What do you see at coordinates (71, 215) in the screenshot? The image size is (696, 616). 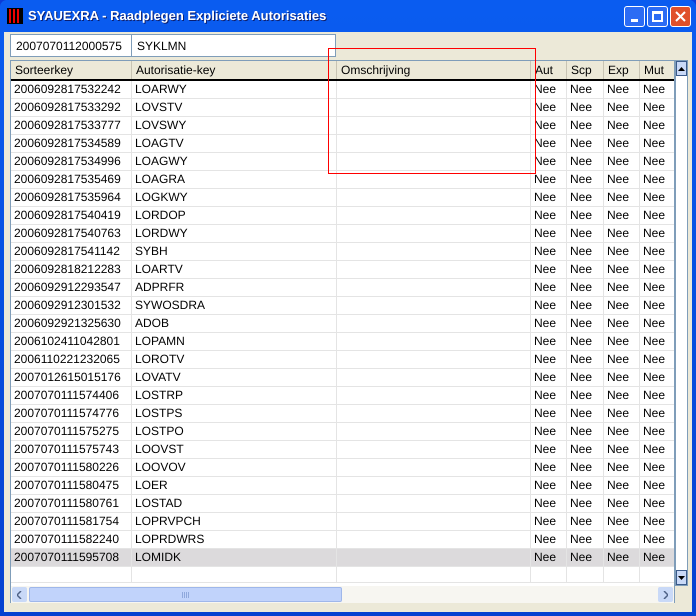 I see `table-cell: 2006092817540419` at bounding box center [71, 215].